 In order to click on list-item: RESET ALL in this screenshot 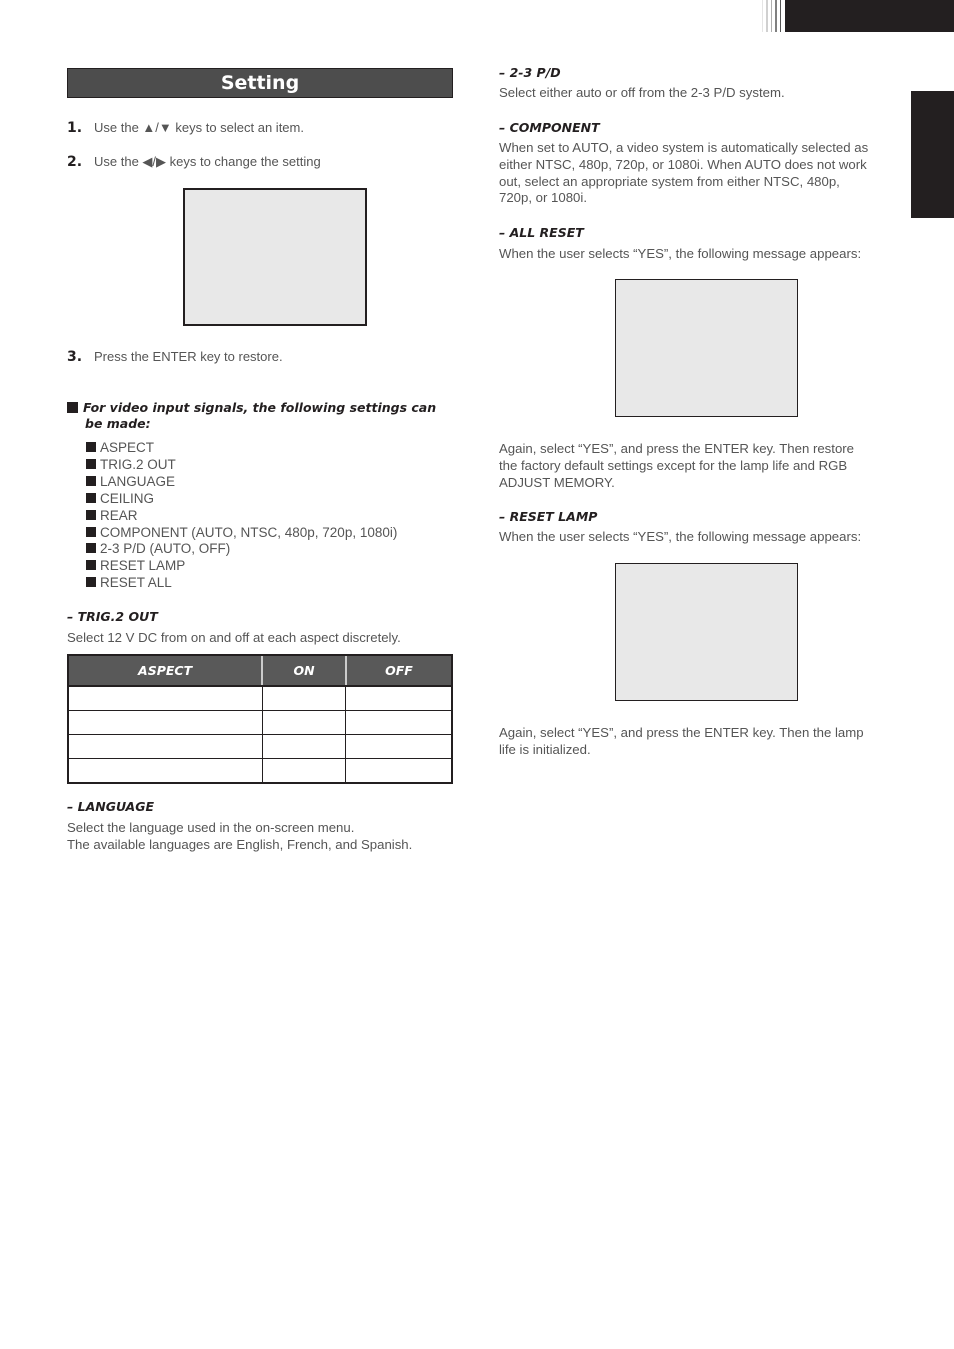, I will do `click(241, 583)`.